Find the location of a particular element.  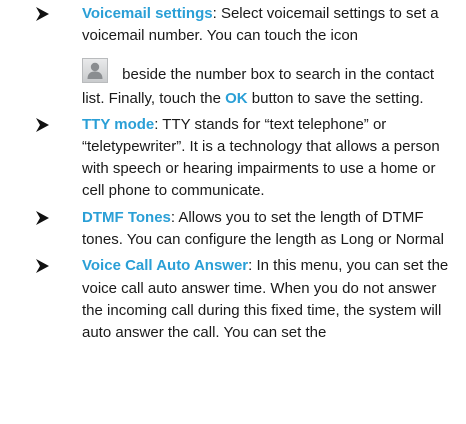

term-voicemail-settings: Voicemail settings is located at coordinates (147, 13).